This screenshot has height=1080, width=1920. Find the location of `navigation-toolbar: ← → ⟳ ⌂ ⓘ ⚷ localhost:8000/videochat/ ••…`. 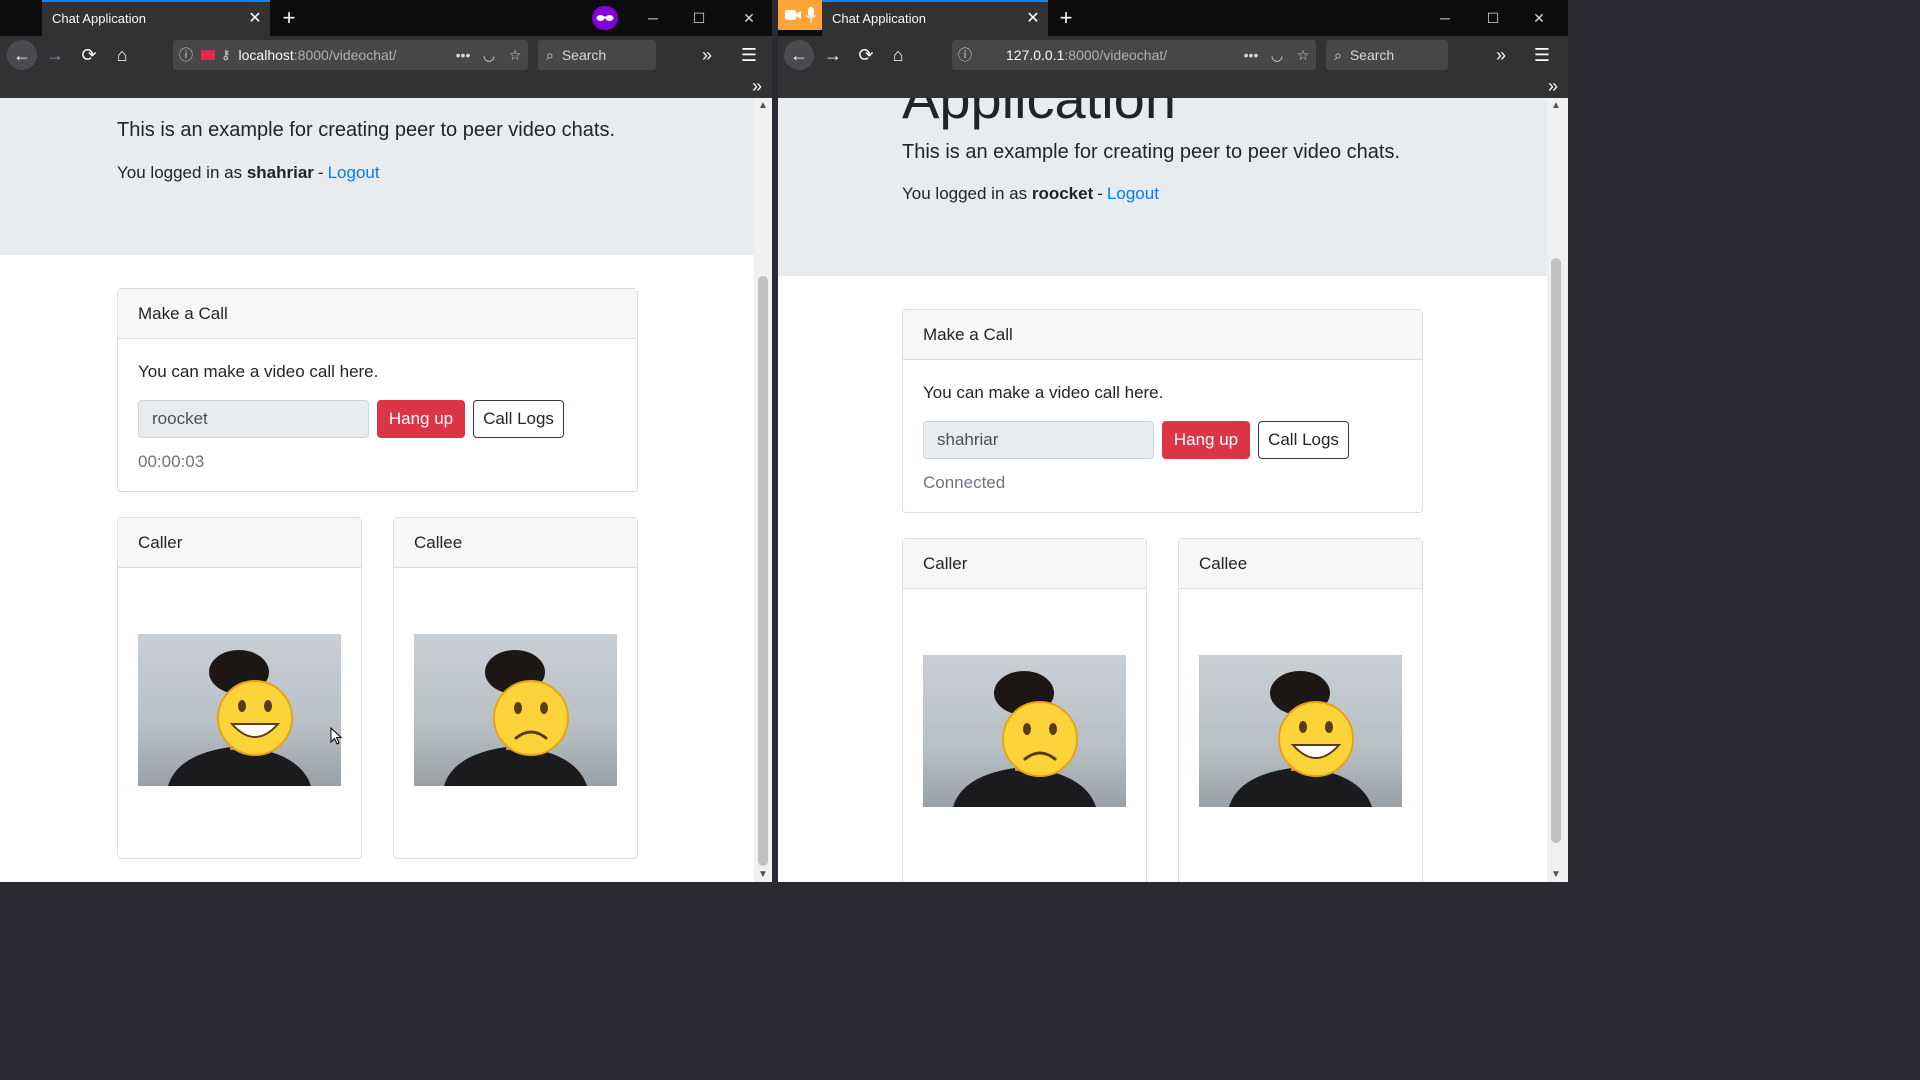

navigation-toolbar: ← → ⟳ ⌂ ⓘ ⚷ localhost:8000/videochat/ ••… is located at coordinates (386, 55).